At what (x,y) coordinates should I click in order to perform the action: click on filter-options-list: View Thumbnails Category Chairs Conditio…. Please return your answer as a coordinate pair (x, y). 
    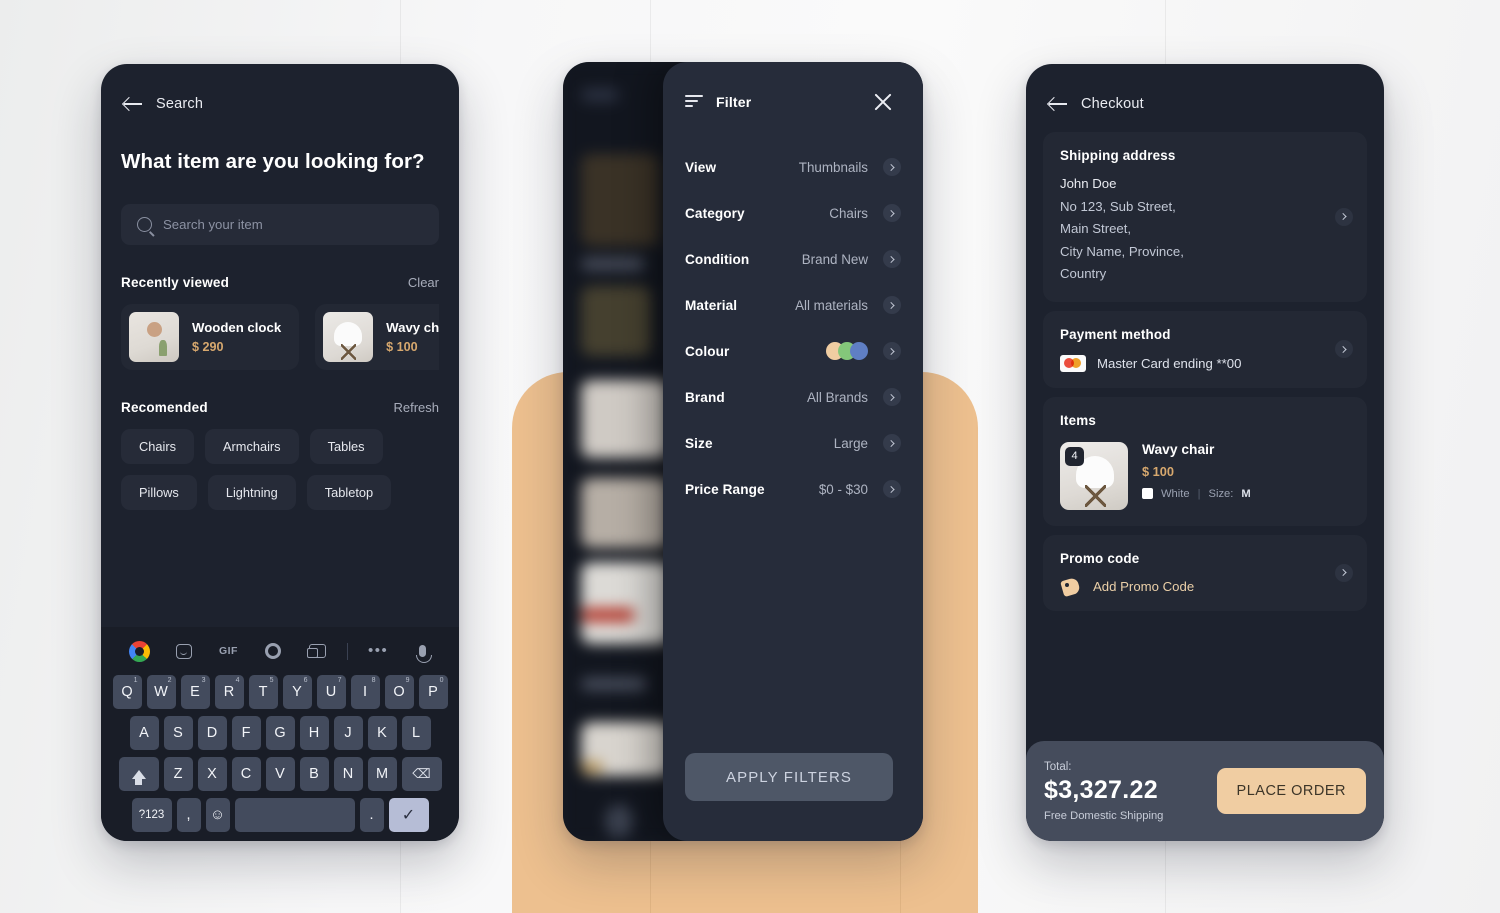
    Looking at the image, I should click on (793, 315).